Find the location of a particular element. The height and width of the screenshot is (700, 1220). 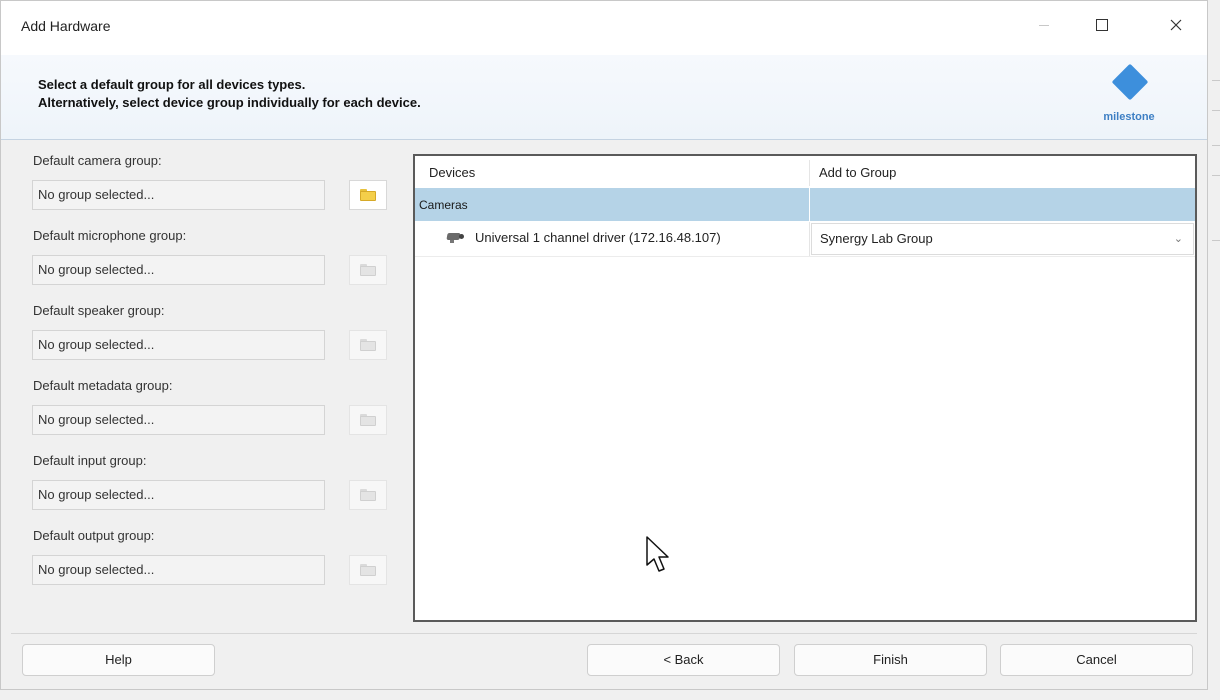

finish-button: Finish is located at coordinates (890, 660).